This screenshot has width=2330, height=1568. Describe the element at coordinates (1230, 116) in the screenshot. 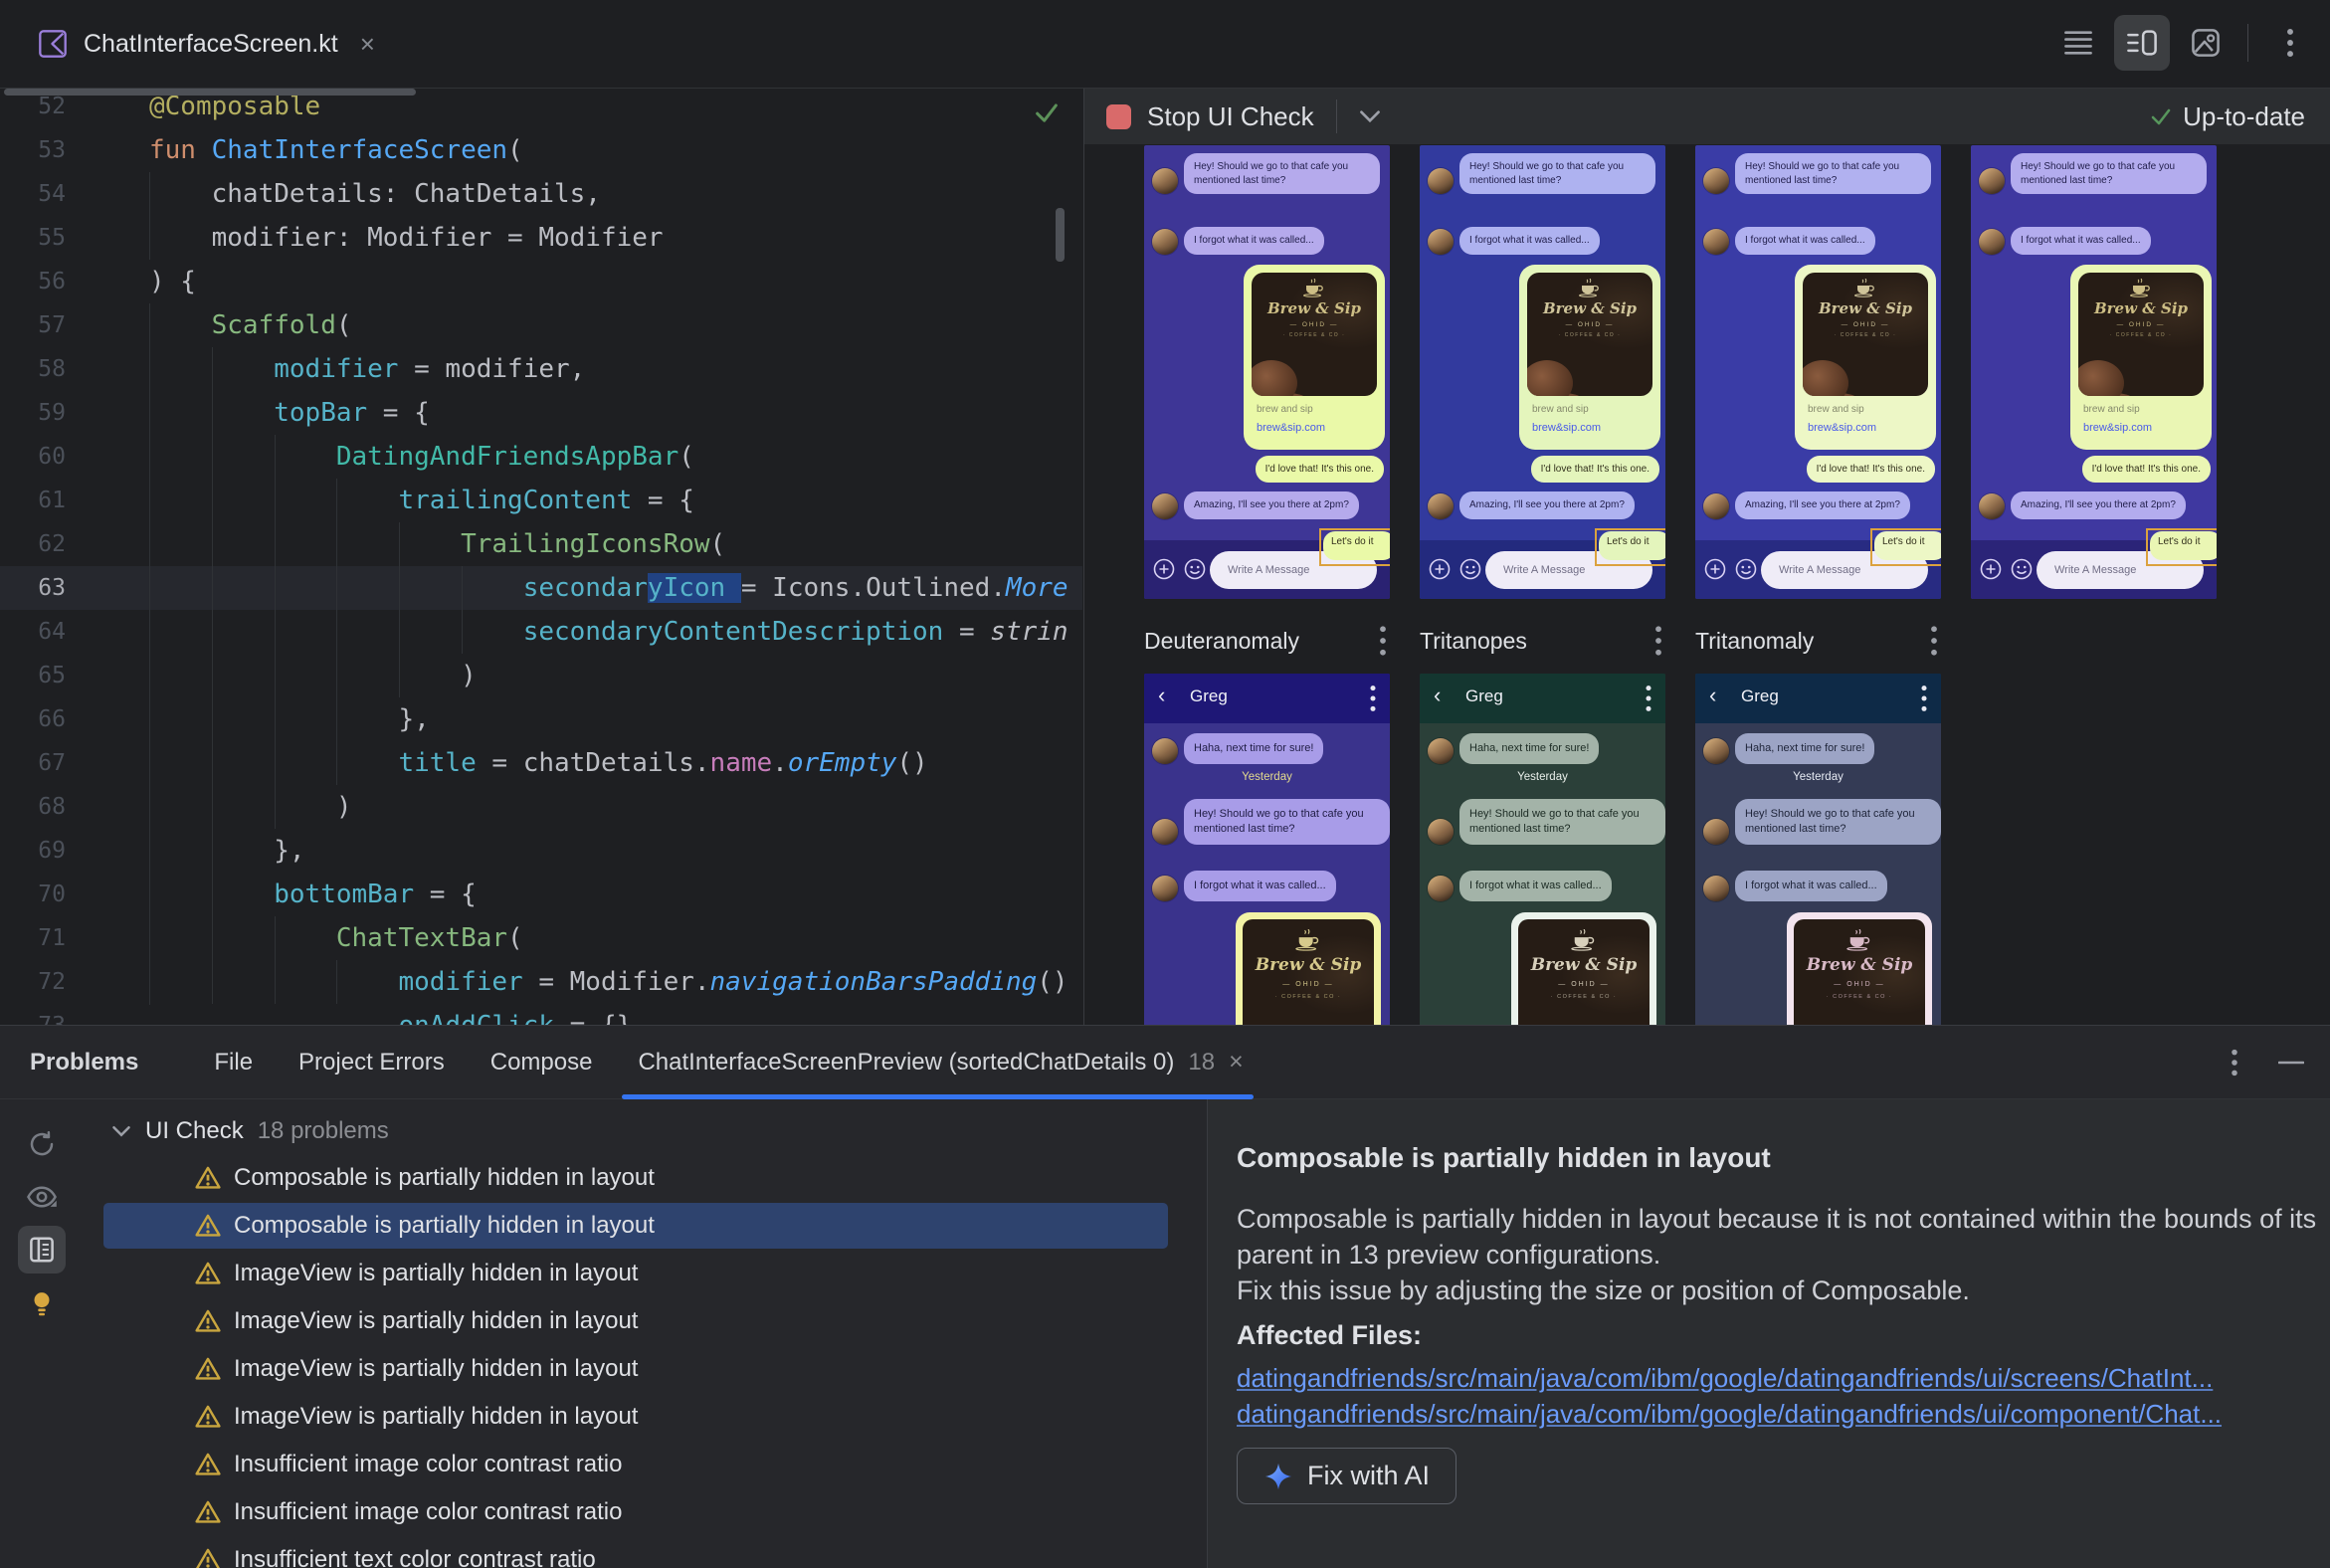

I see `stop-ui-check-button: Stop UI Check` at that location.